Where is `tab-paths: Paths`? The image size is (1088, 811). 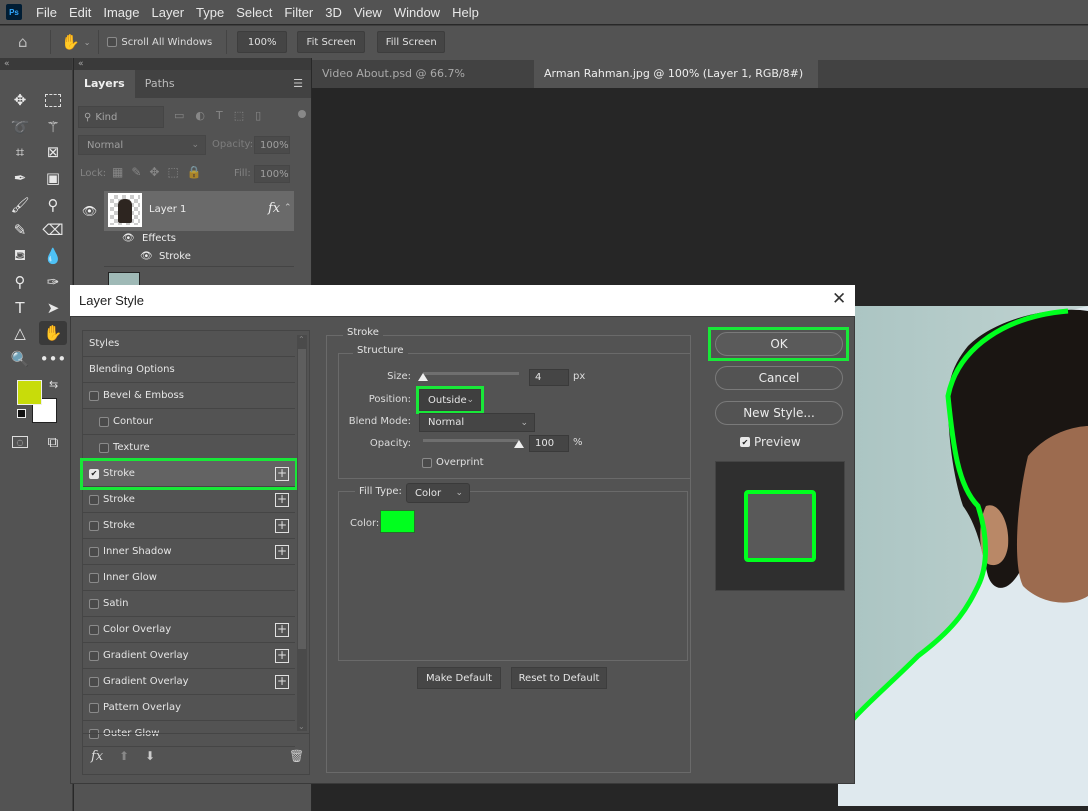 tab-paths: Paths is located at coordinates (160, 84).